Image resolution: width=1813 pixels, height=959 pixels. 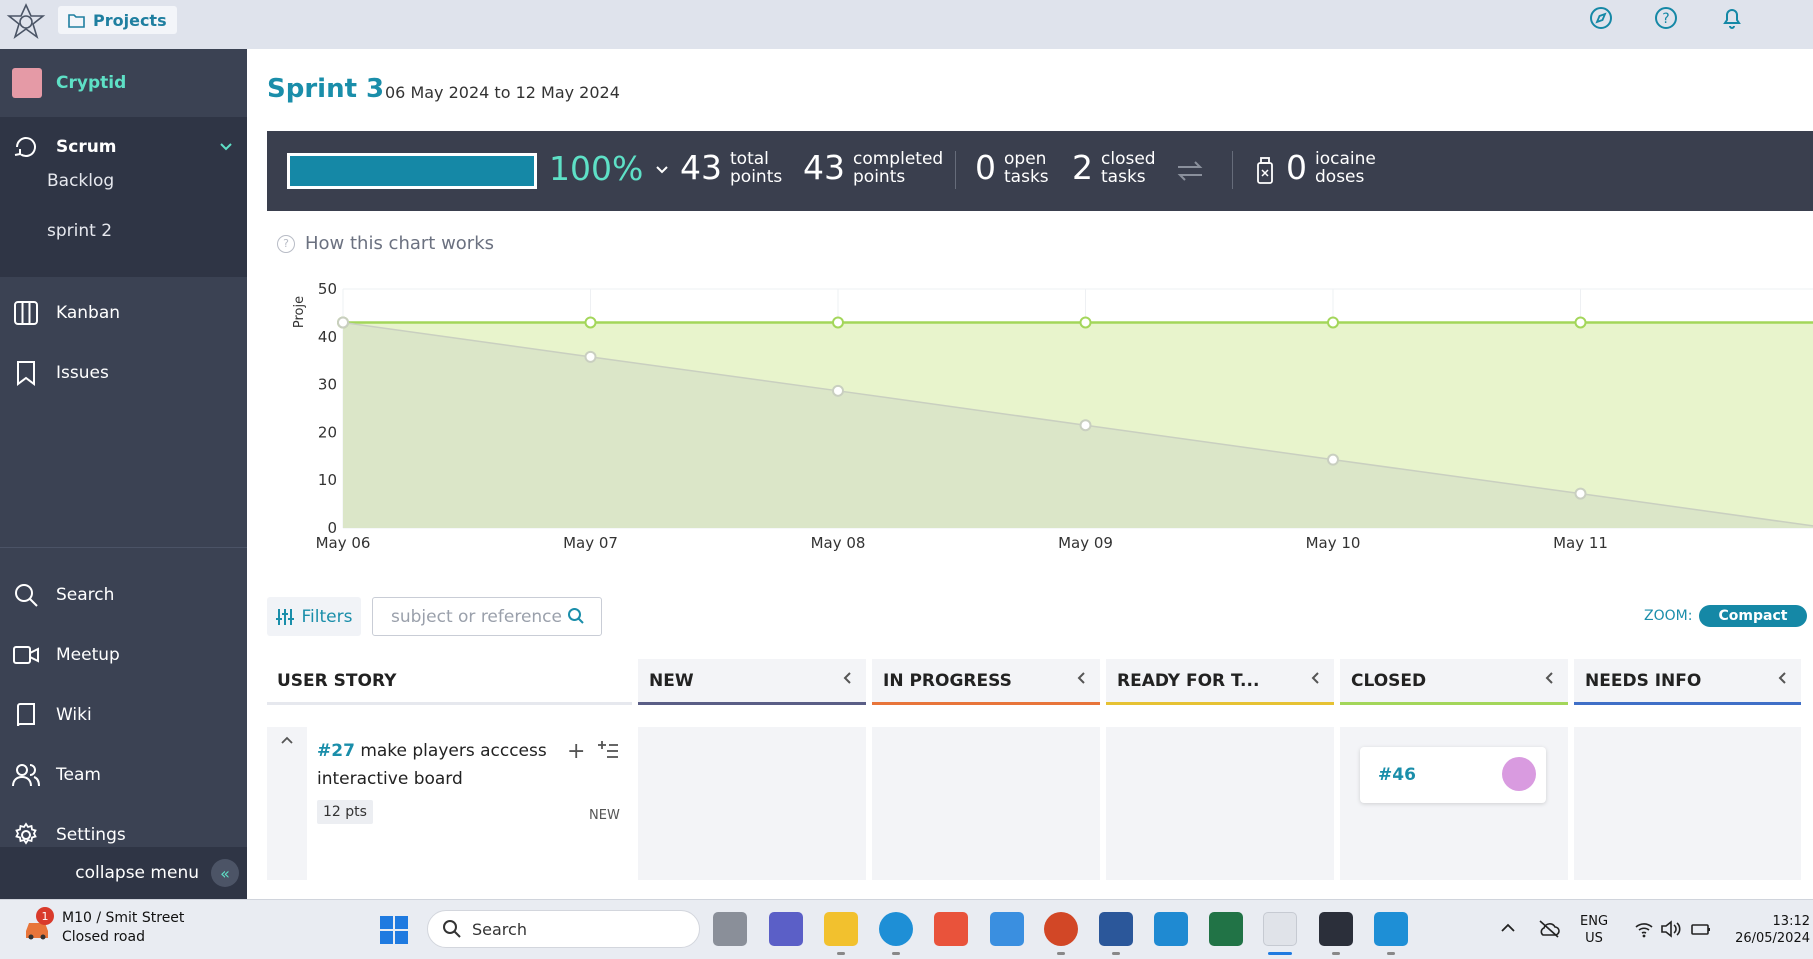 What do you see at coordinates (604, 815) in the screenshot?
I see `status-badge: NEW` at bounding box center [604, 815].